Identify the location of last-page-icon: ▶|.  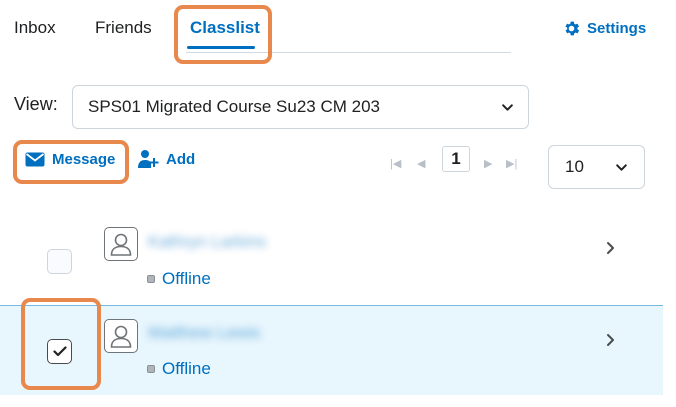
(511, 163).